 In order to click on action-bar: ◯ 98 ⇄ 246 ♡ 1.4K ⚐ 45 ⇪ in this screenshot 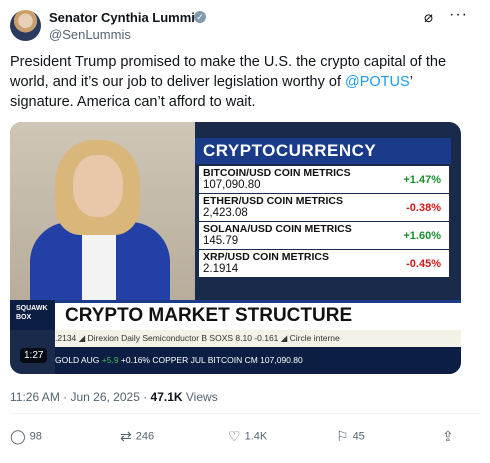, I will do `click(240, 437)`.